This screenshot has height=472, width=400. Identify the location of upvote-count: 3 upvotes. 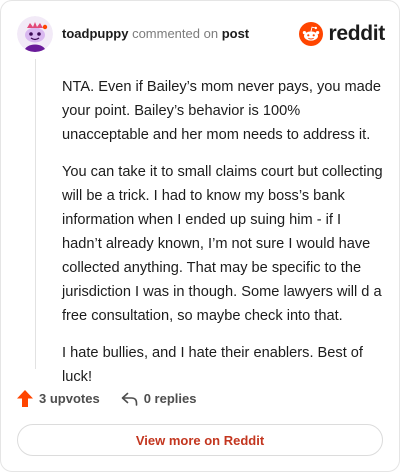
(69, 398).